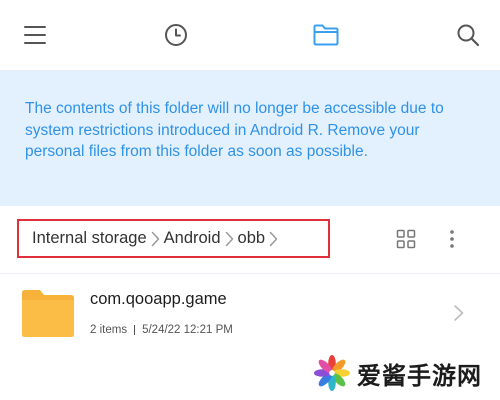 This screenshot has height=400, width=500. I want to click on watermark: 爱酱手游网, so click(397, 373).